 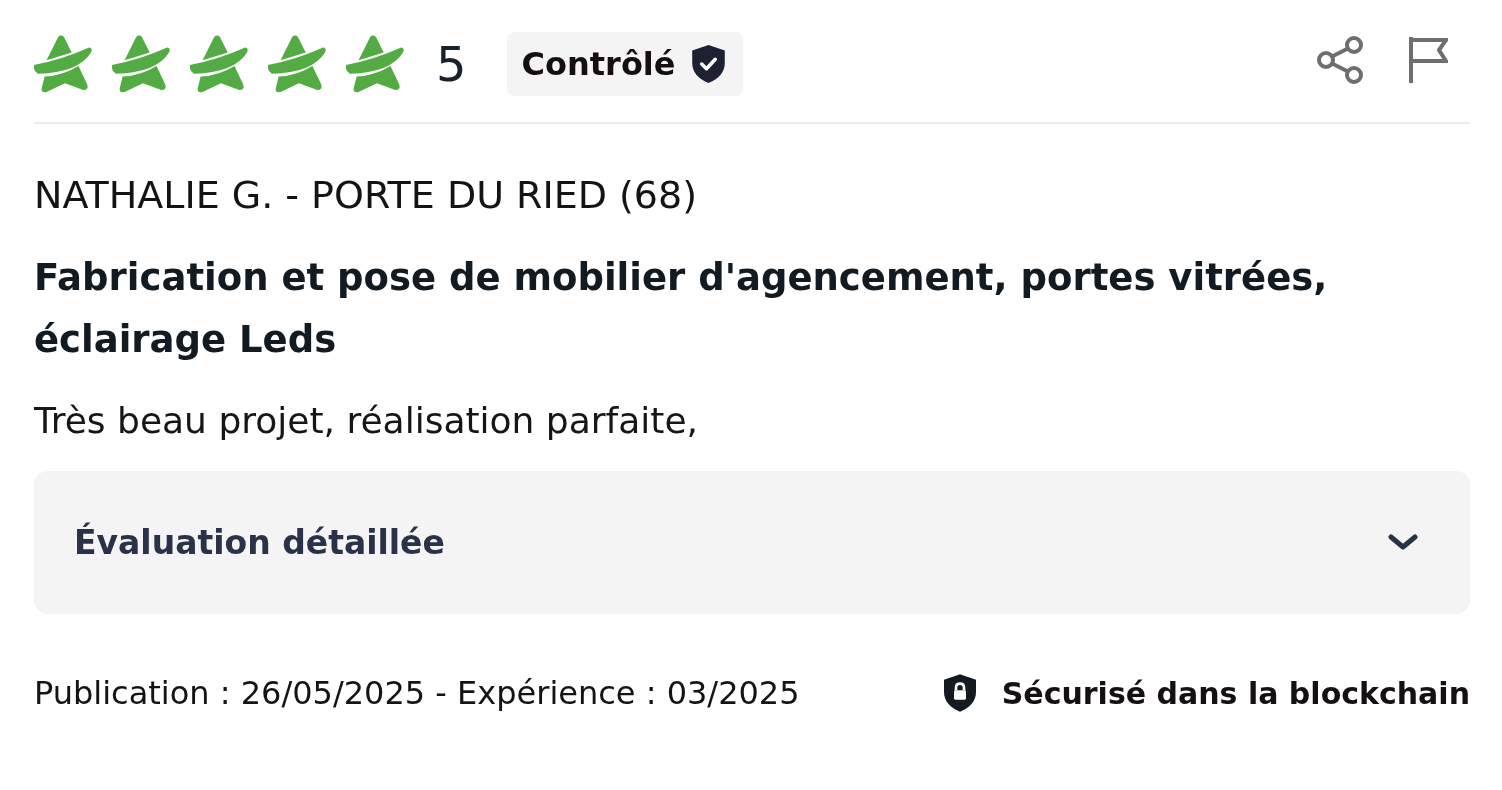 I want to click on blockchain-security-label: Sécurisé dans la blockchain, so click(x=1235, y=693).